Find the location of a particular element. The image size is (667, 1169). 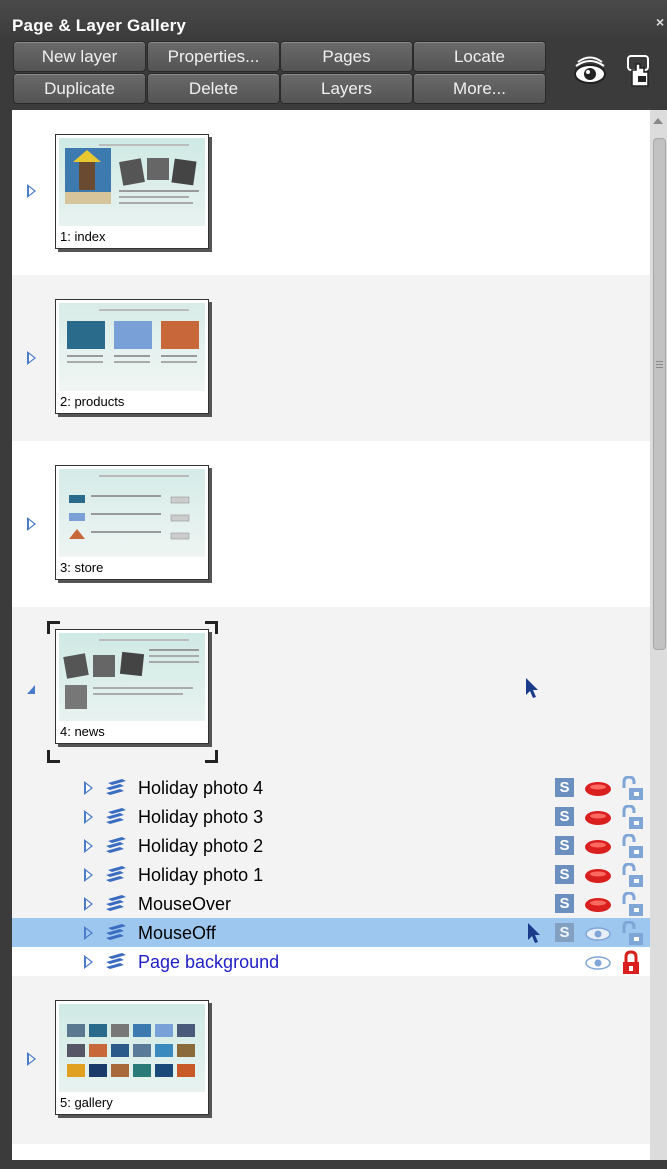

page-row-store: 3: store is located at coordinates (331, 524).